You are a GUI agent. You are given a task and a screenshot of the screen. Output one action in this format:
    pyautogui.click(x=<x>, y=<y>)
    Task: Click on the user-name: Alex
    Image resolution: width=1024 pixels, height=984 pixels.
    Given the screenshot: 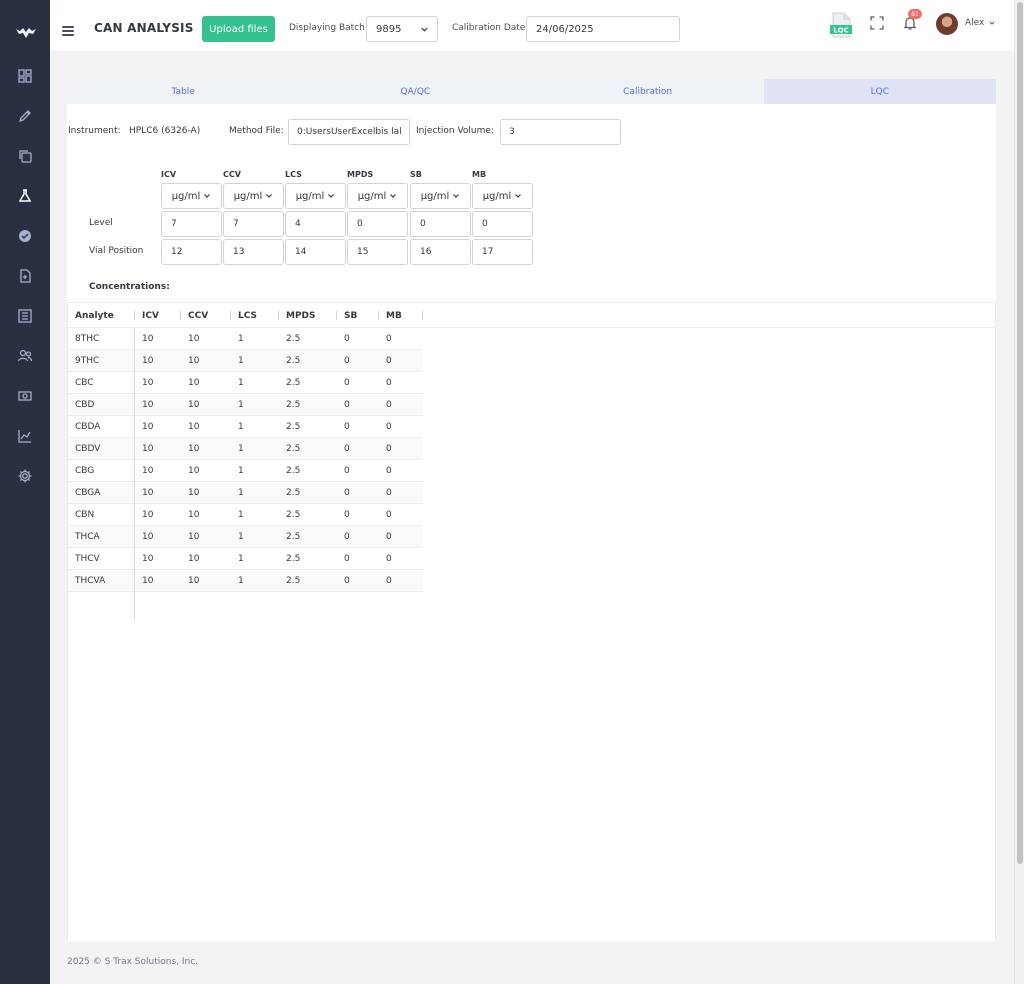 What is the action you would take?
    pyautogui.click(x=974, y=23)
    